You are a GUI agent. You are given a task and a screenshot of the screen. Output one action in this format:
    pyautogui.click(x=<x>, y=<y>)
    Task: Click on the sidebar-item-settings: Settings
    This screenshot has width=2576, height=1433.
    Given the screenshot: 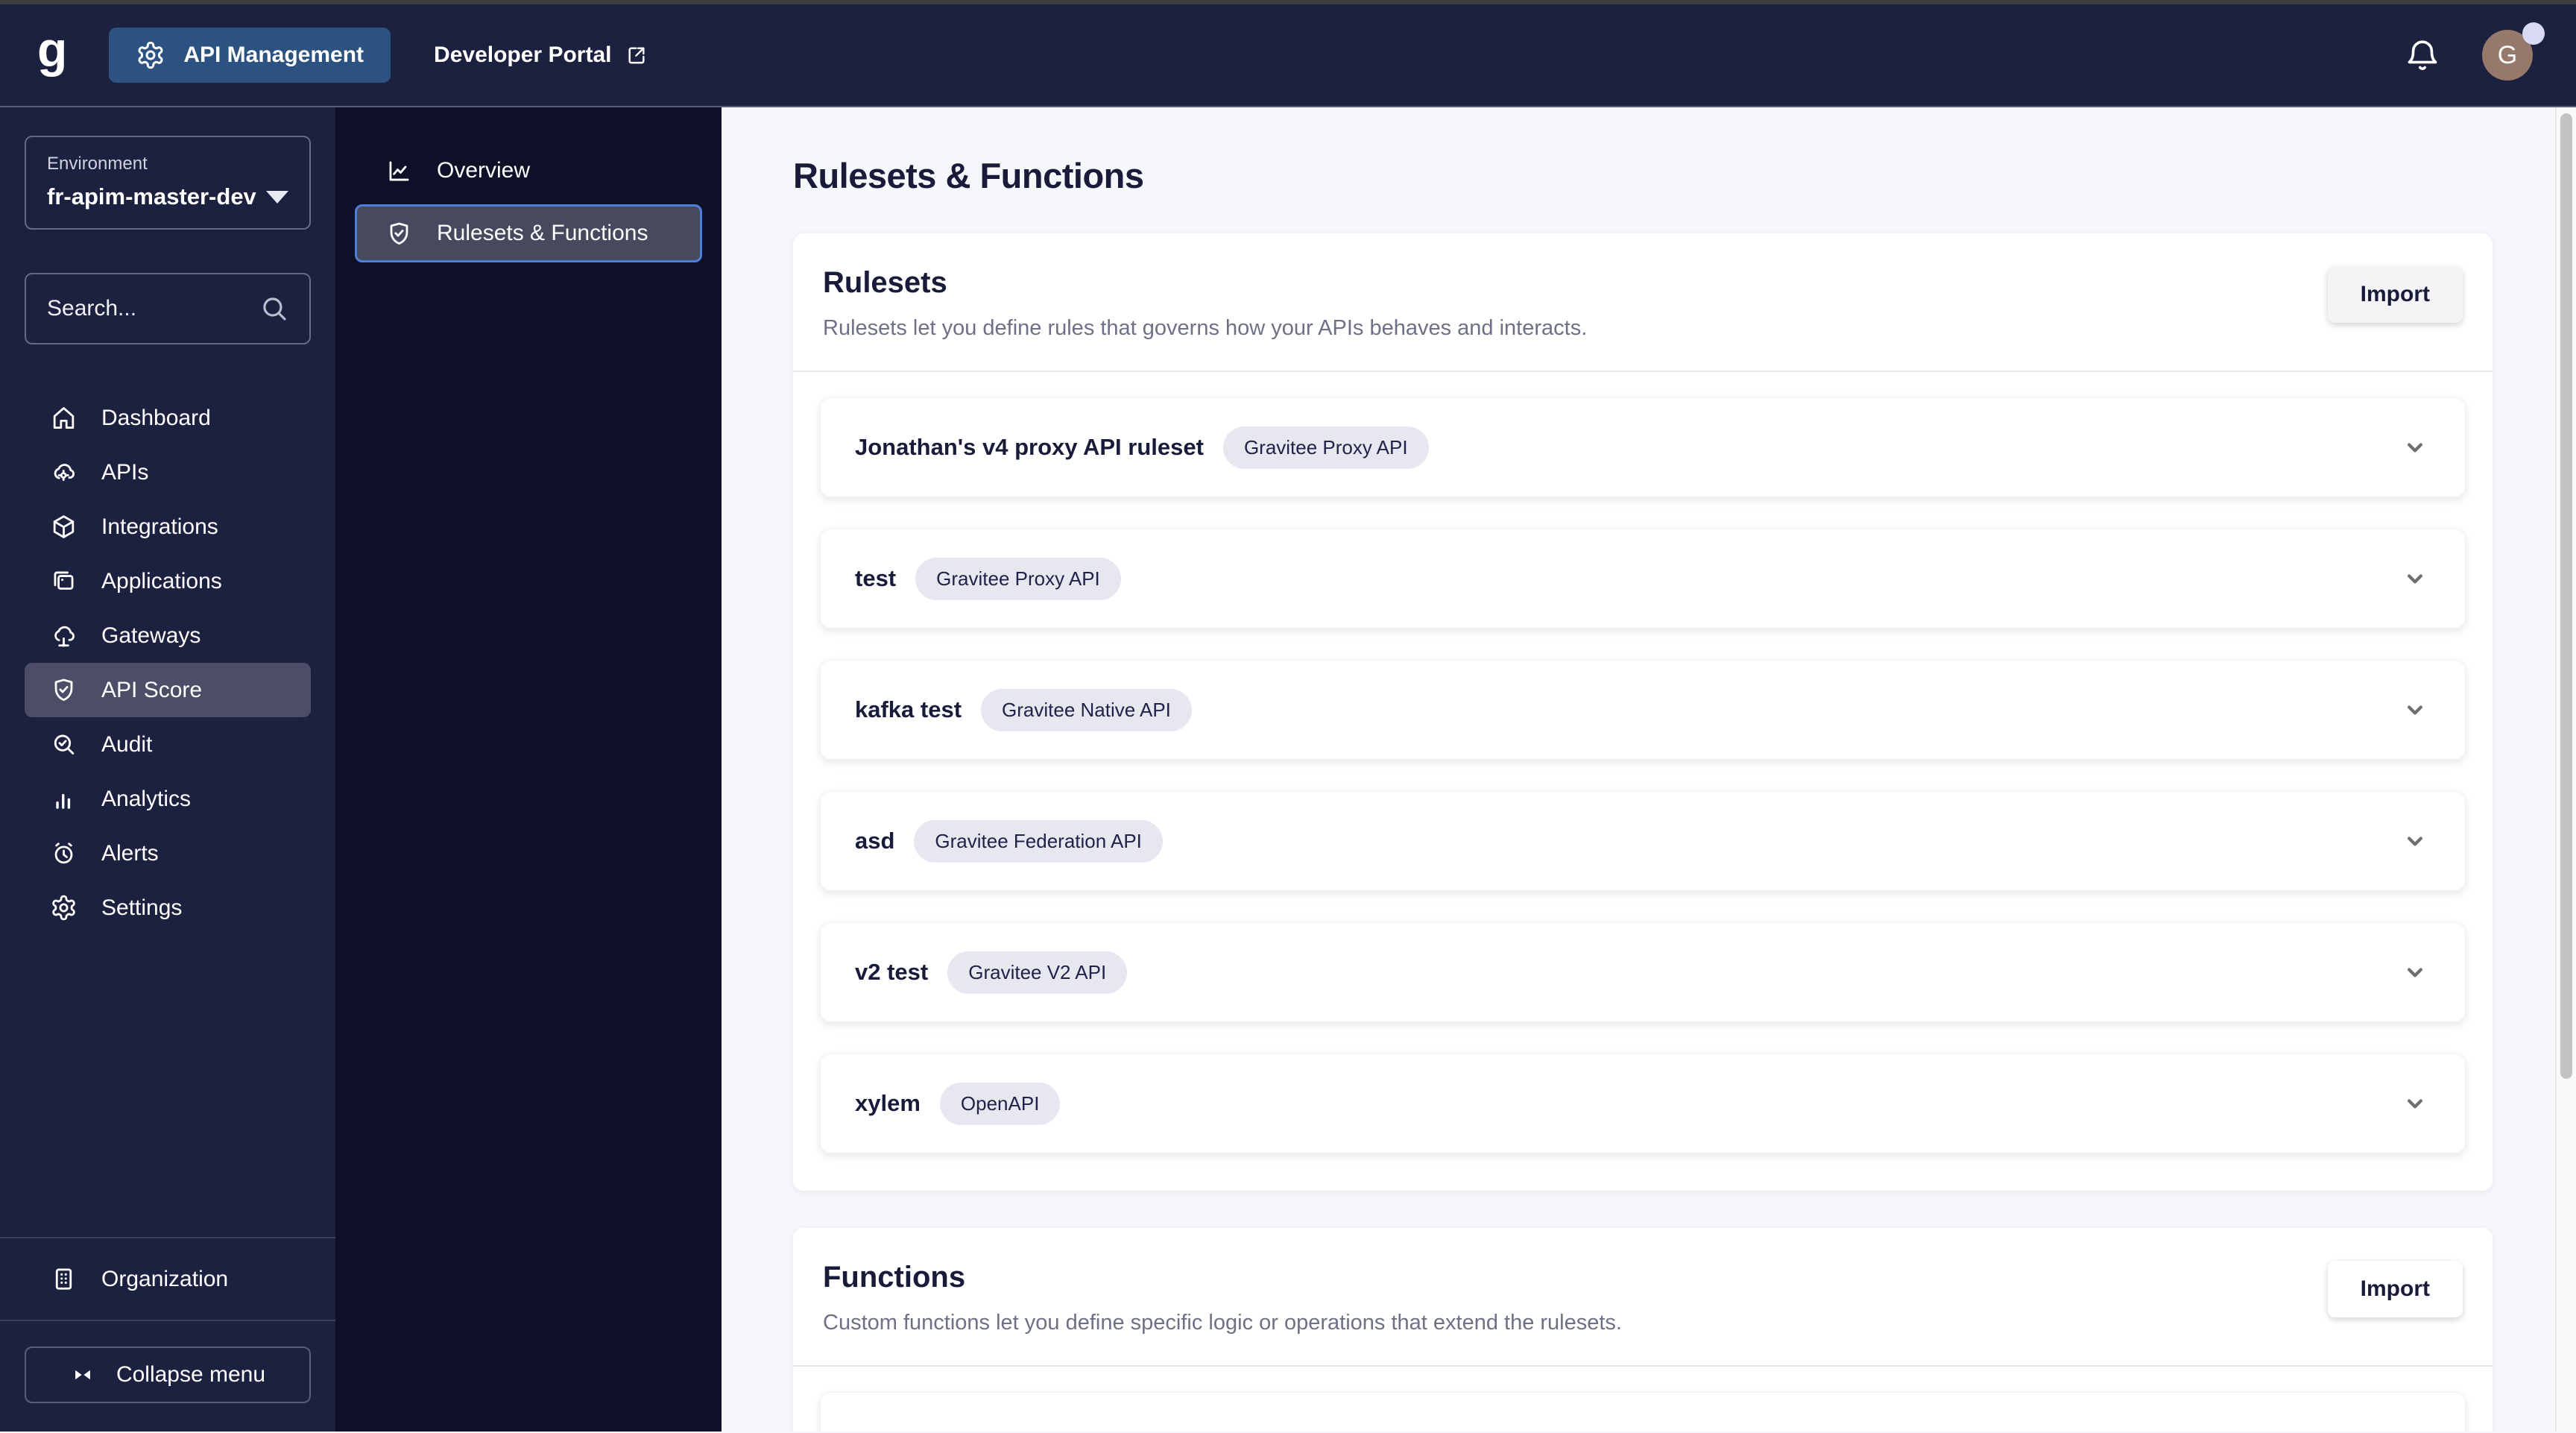 What is the action you would take?
    pyautogui.click(x=168, y=908)
    